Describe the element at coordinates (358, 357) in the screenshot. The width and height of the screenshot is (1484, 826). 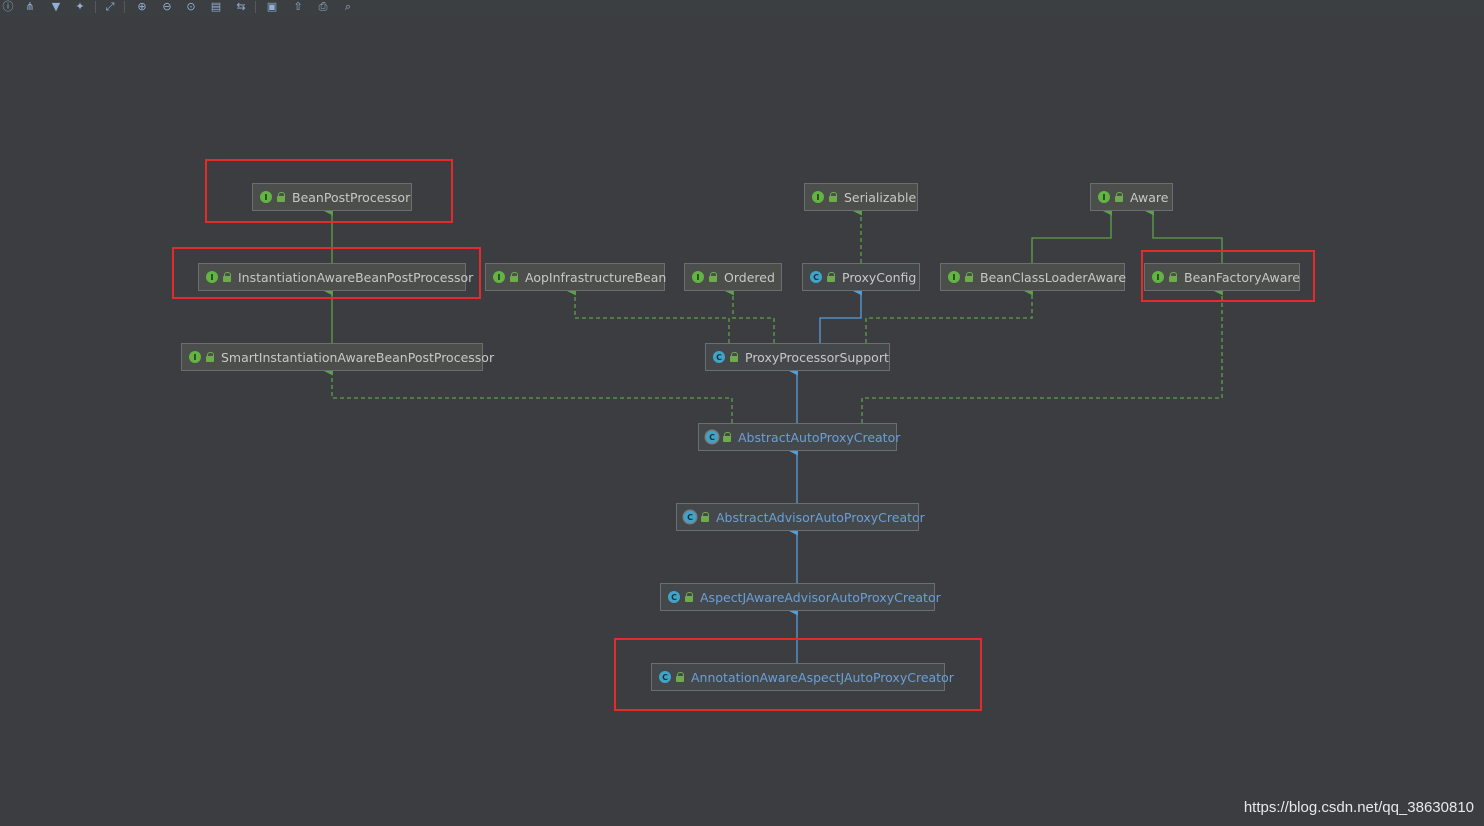
I see `node-label: SmartInstantiationAwareBeanPostProcessor` at that location.